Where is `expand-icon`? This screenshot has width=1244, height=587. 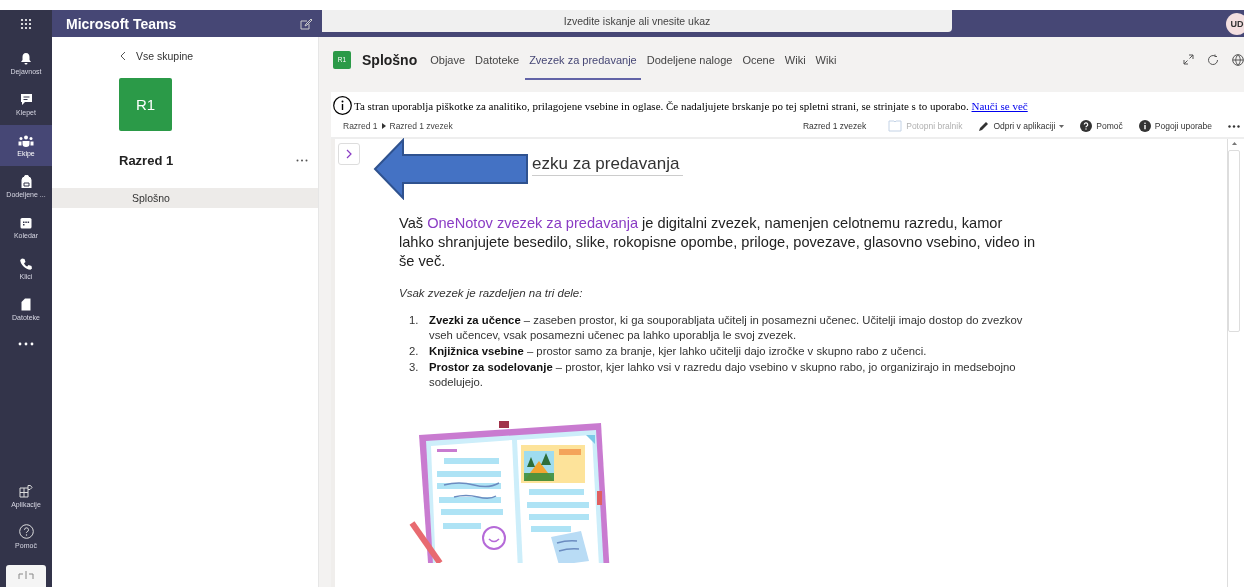 expand-icon is located at coordinates (1188, 59).